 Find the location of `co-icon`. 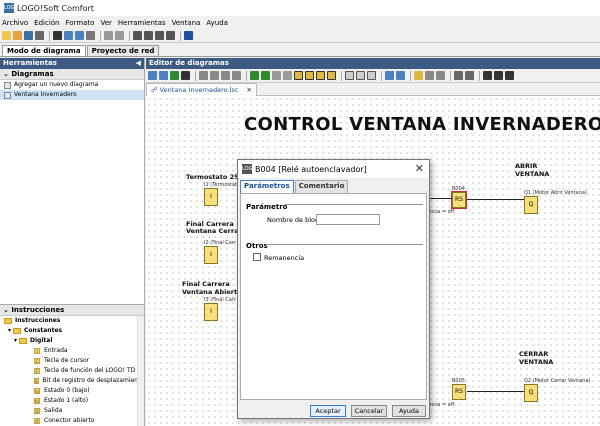

co-icon is located at coordinates (298, 75).